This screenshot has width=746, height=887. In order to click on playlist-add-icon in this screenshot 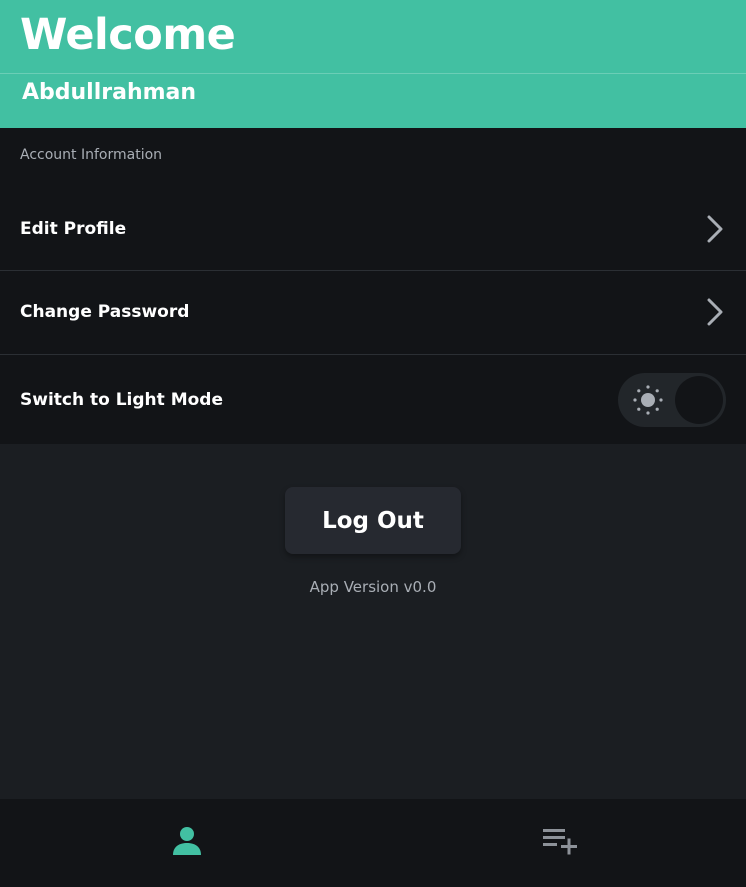, I will do `click(560, 843)`.